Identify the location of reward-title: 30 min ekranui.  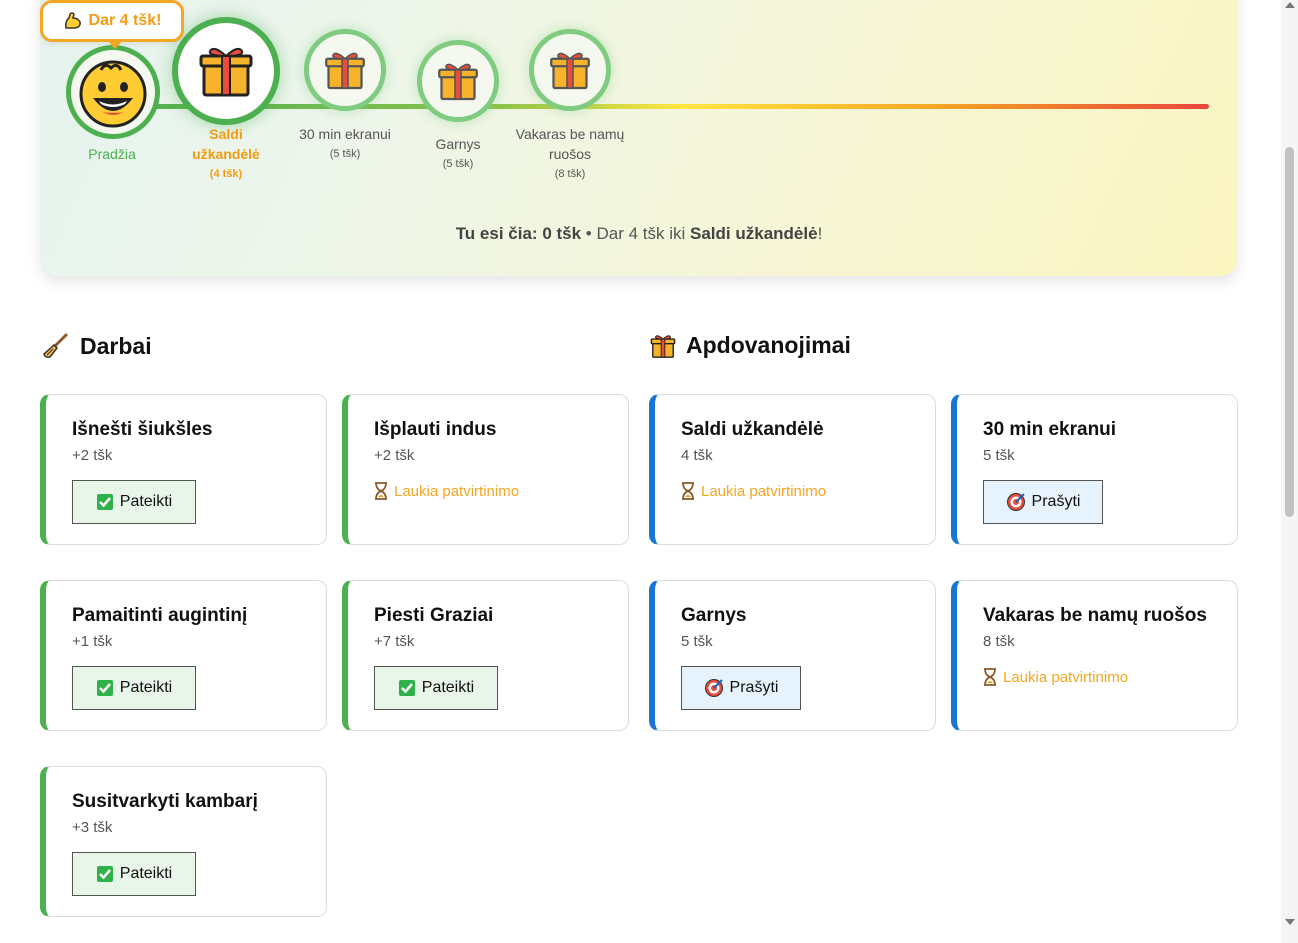
(1050, 429).